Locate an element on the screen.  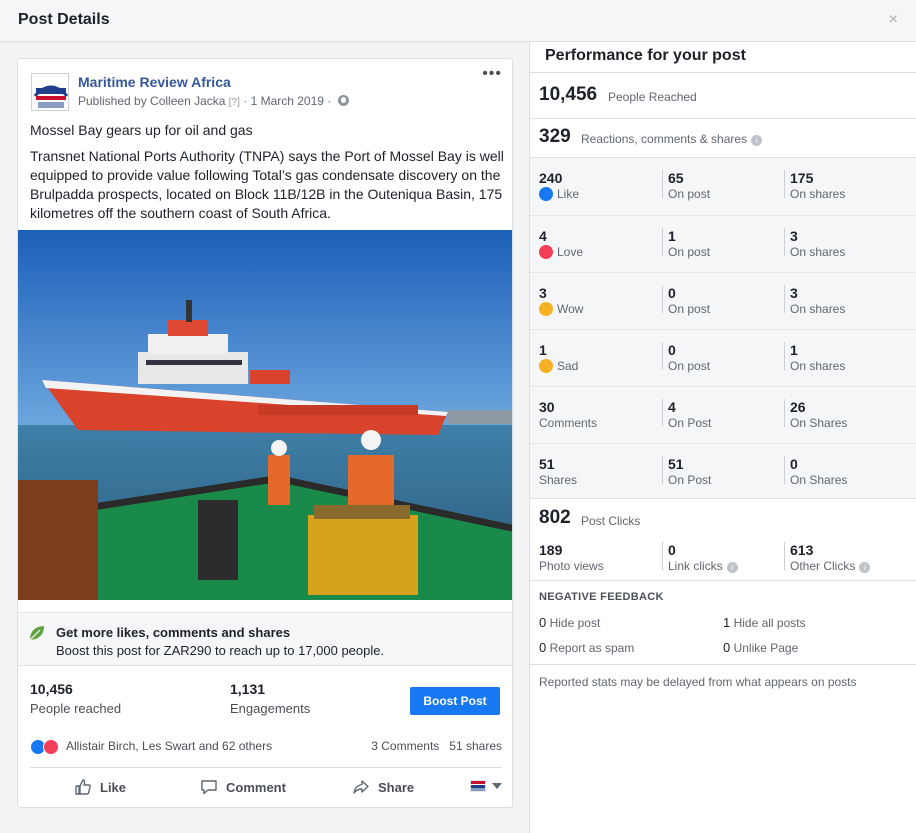
engagement-total: 329 is located at coordinates (555, 136).